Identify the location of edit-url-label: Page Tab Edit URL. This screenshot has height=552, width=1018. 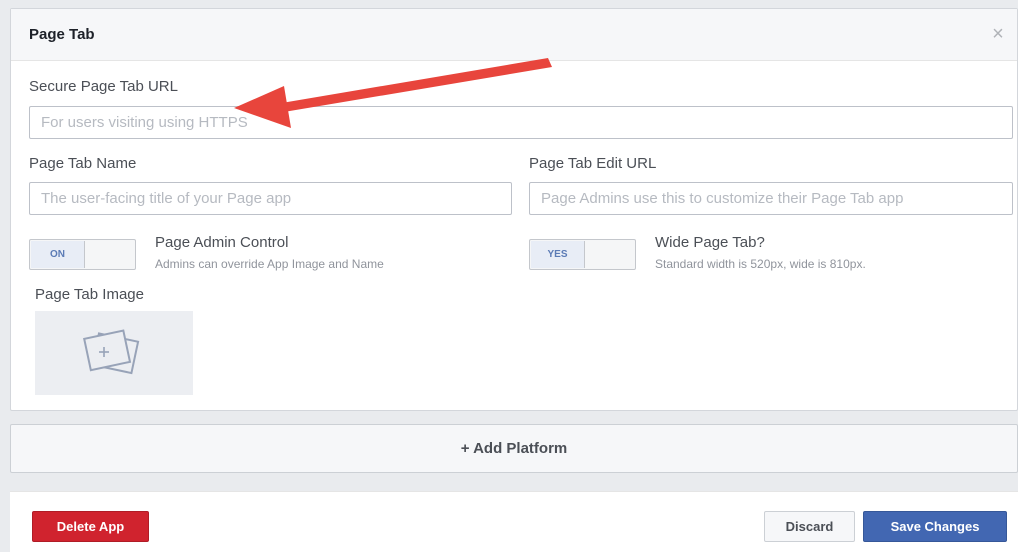
(593, 163).